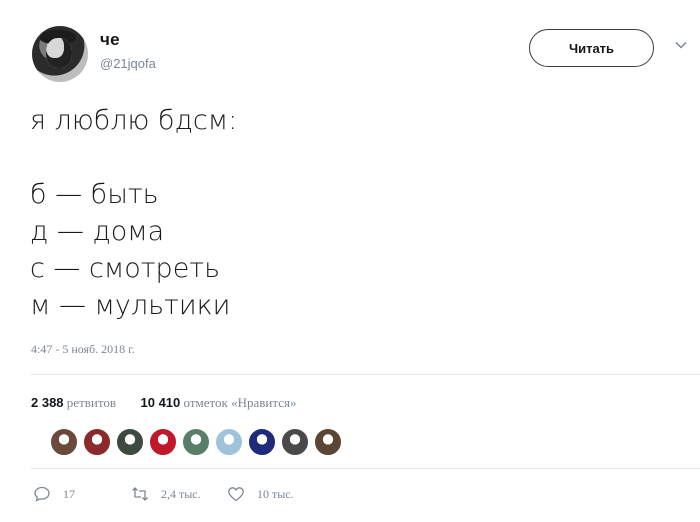  I want to click on tweet-stats: 2 388 ретвитов 10 410 отметок «Нравится», so click(163, 403).